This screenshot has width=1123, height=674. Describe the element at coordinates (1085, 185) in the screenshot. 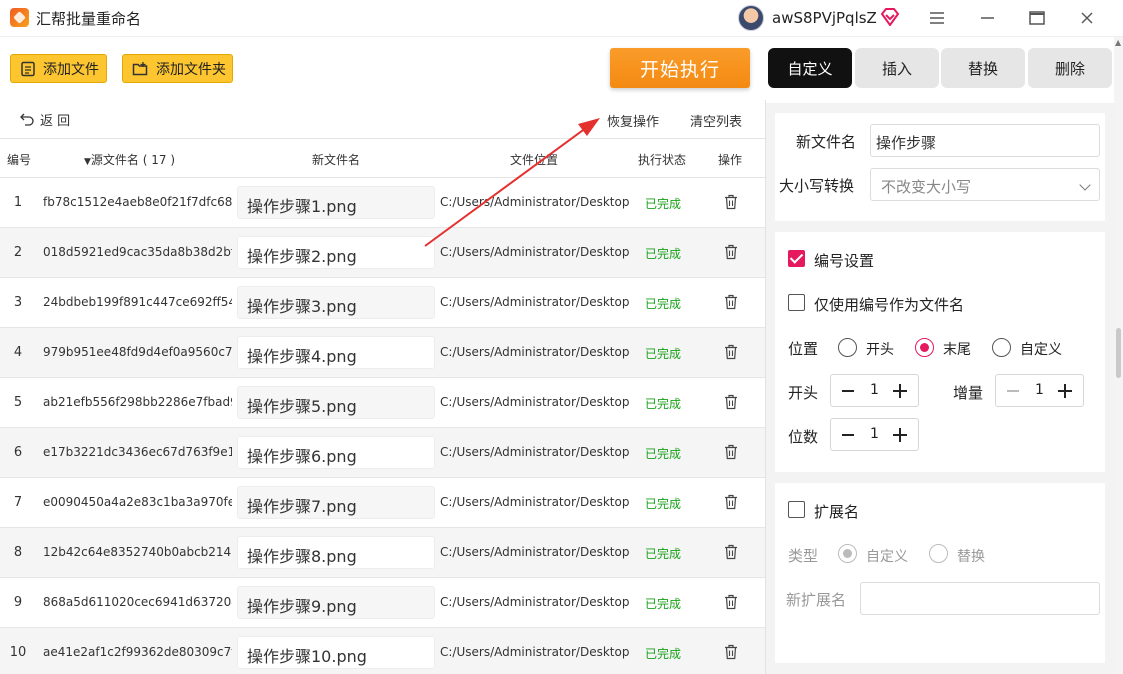

I see `chevron-down-icon` at that location.